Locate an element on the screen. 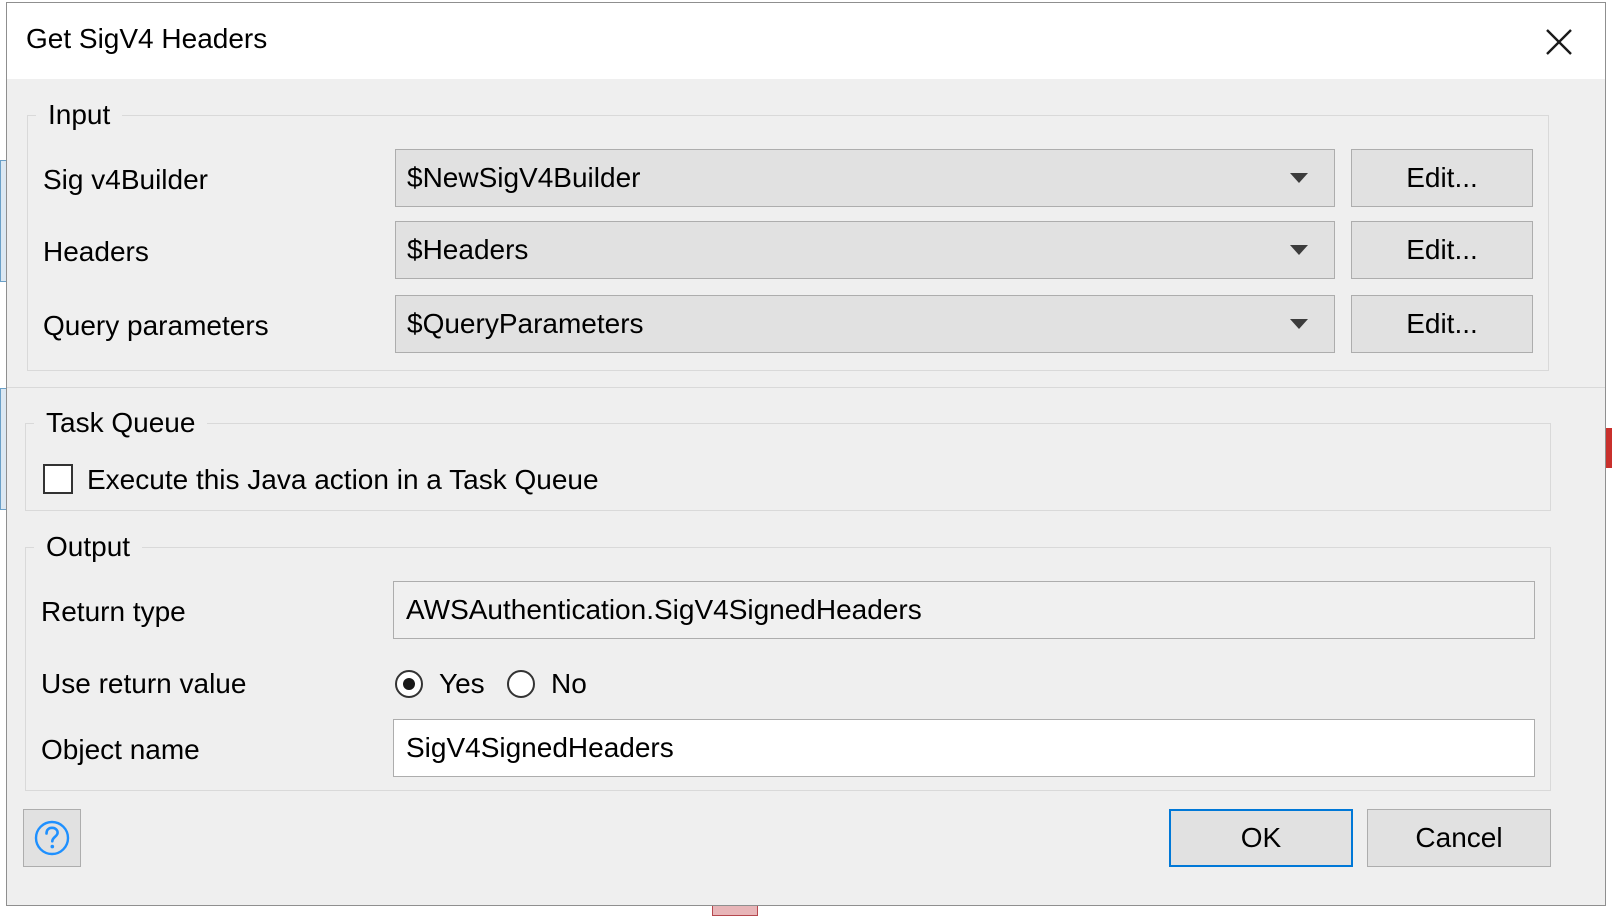 The width and height of the screenshot is (1612, 916). query-parameters-label: Query parameters is located at coordinates (156, 325).